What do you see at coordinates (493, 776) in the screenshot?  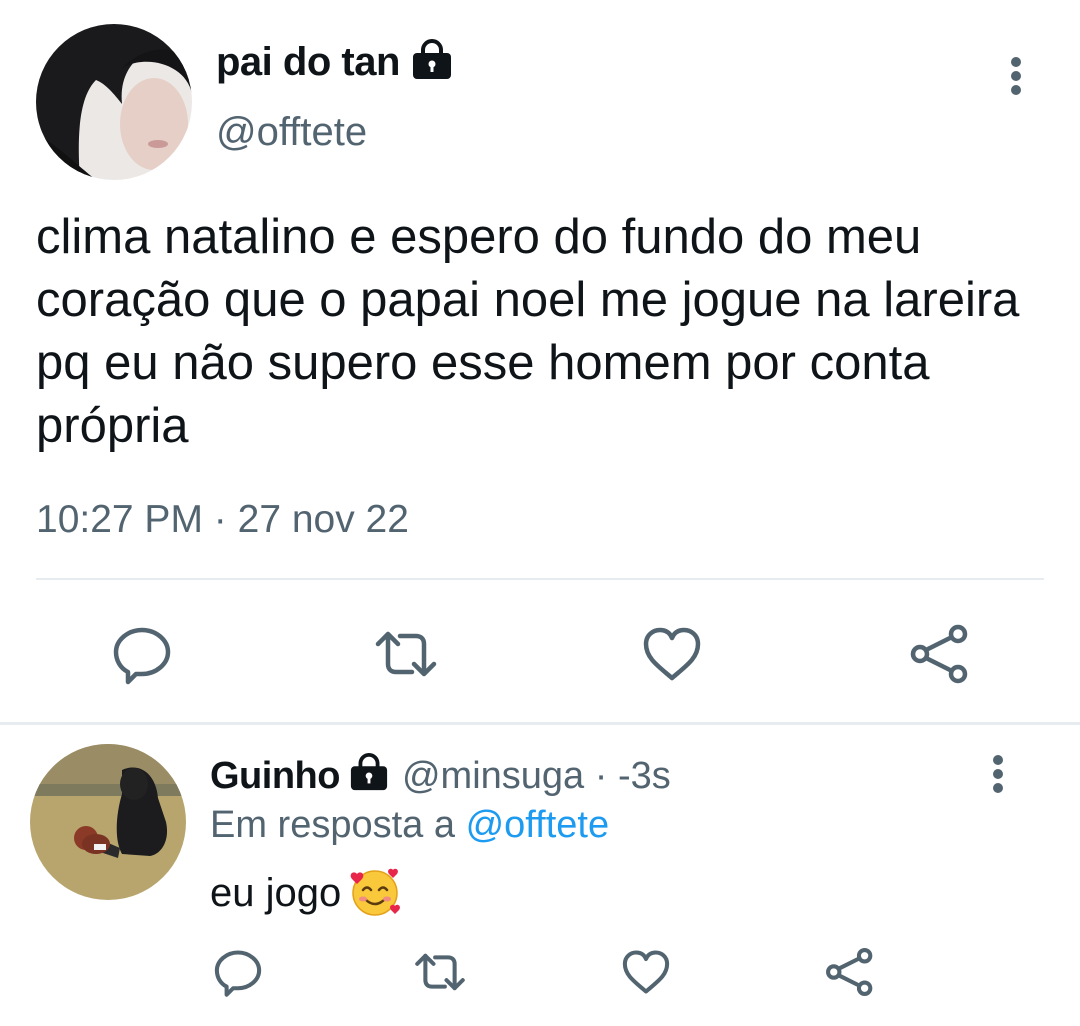 I see `reply-author-handle: @minsuga` at bounding box center [493, 776].